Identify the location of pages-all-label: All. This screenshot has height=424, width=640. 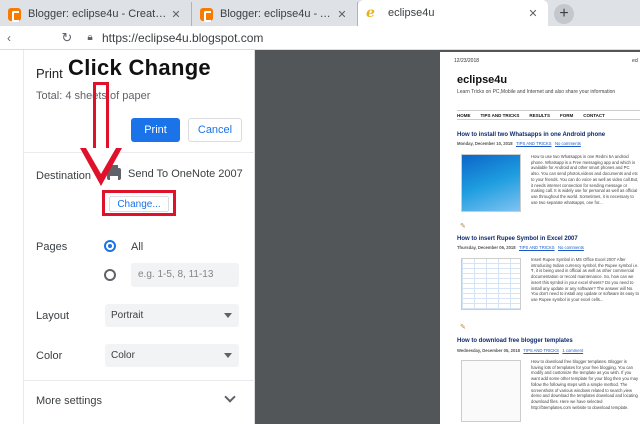
(137, 247).